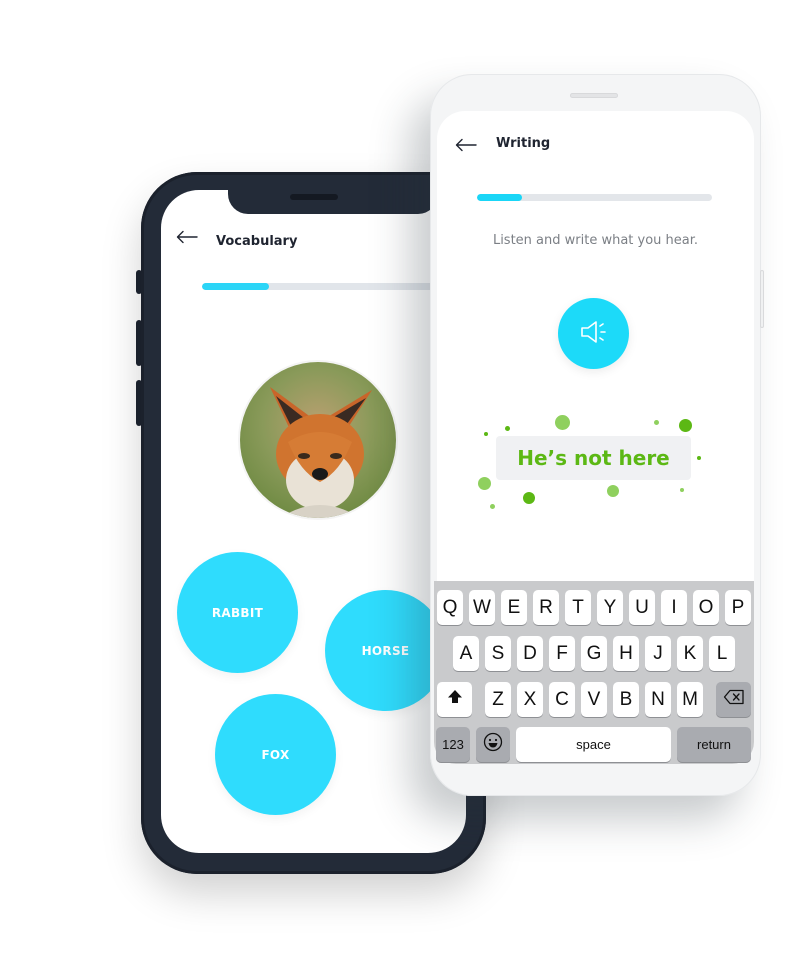  What do you see at coordinates (762, 299) in the screenshot?
I see `power-button` at bounding box center [762, 299].